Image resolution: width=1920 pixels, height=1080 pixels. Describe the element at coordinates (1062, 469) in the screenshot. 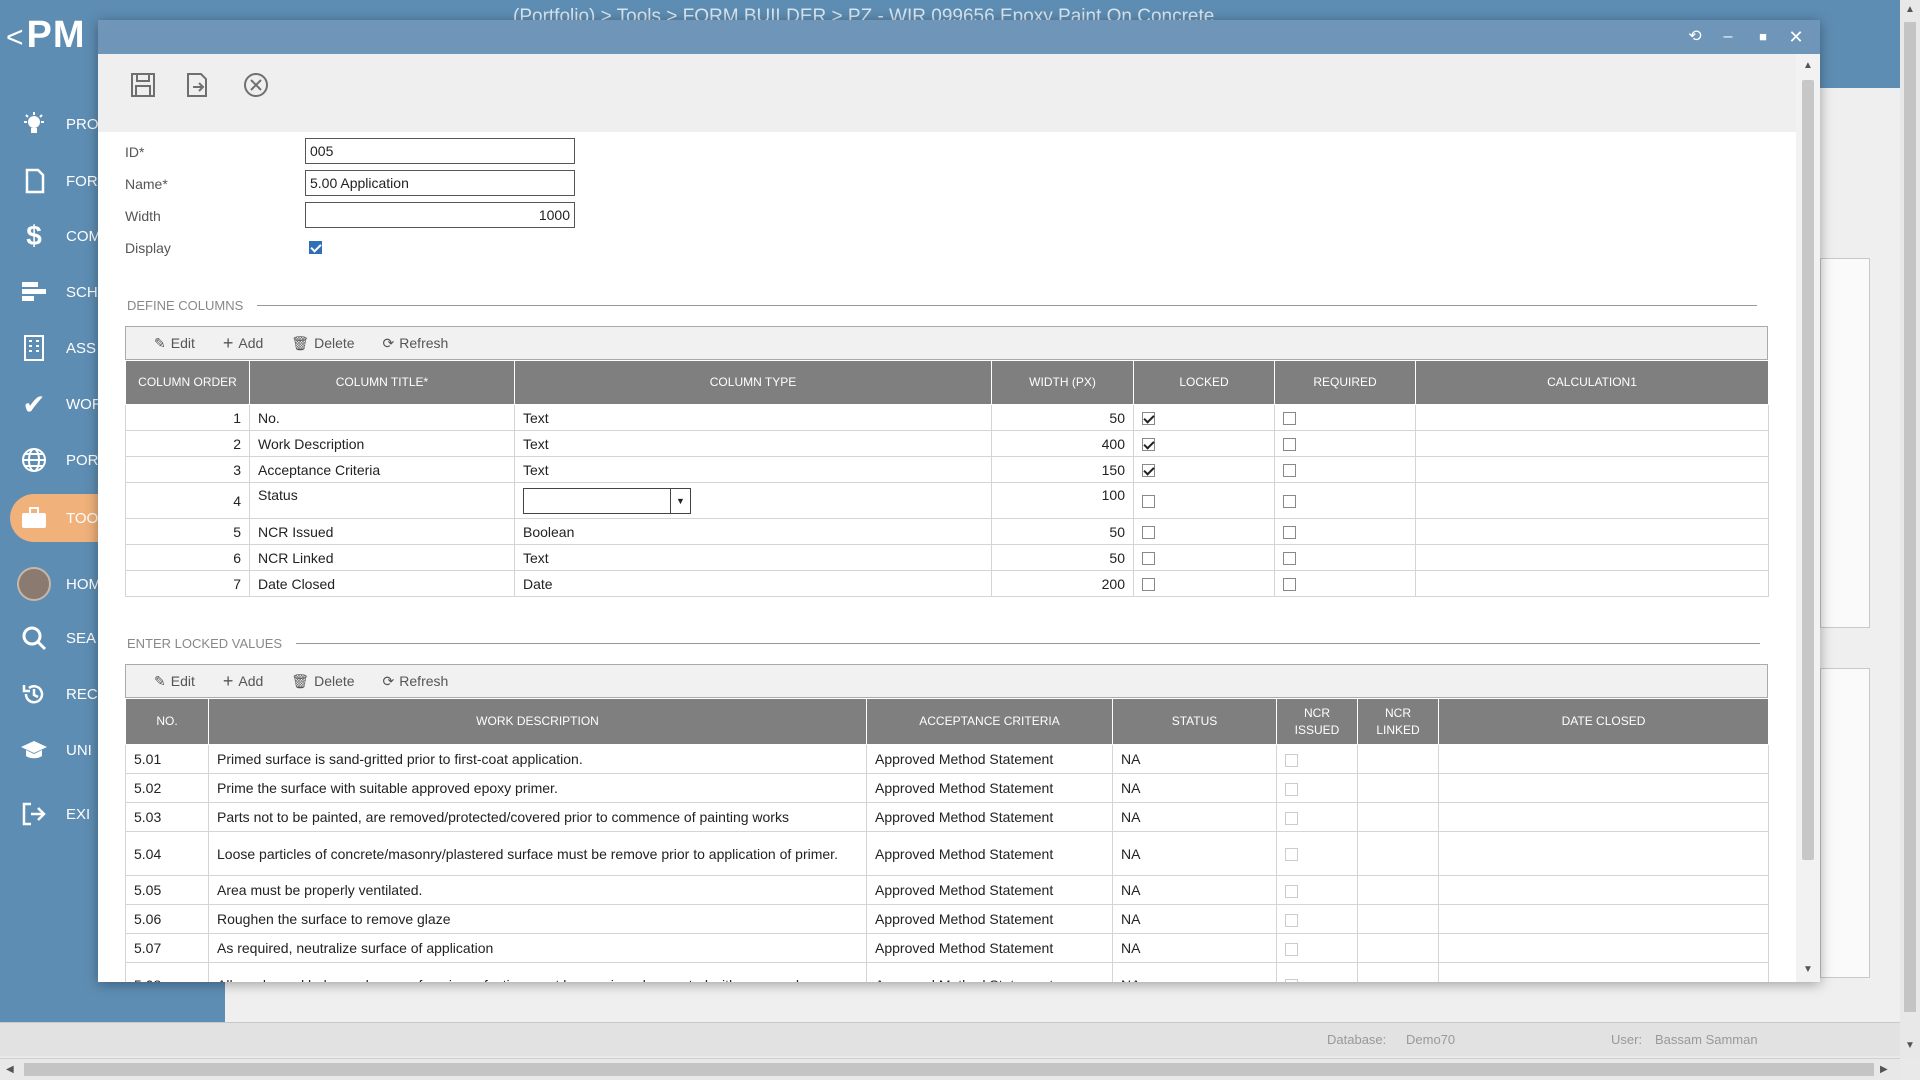

I see `width-cell: 150` at that location.